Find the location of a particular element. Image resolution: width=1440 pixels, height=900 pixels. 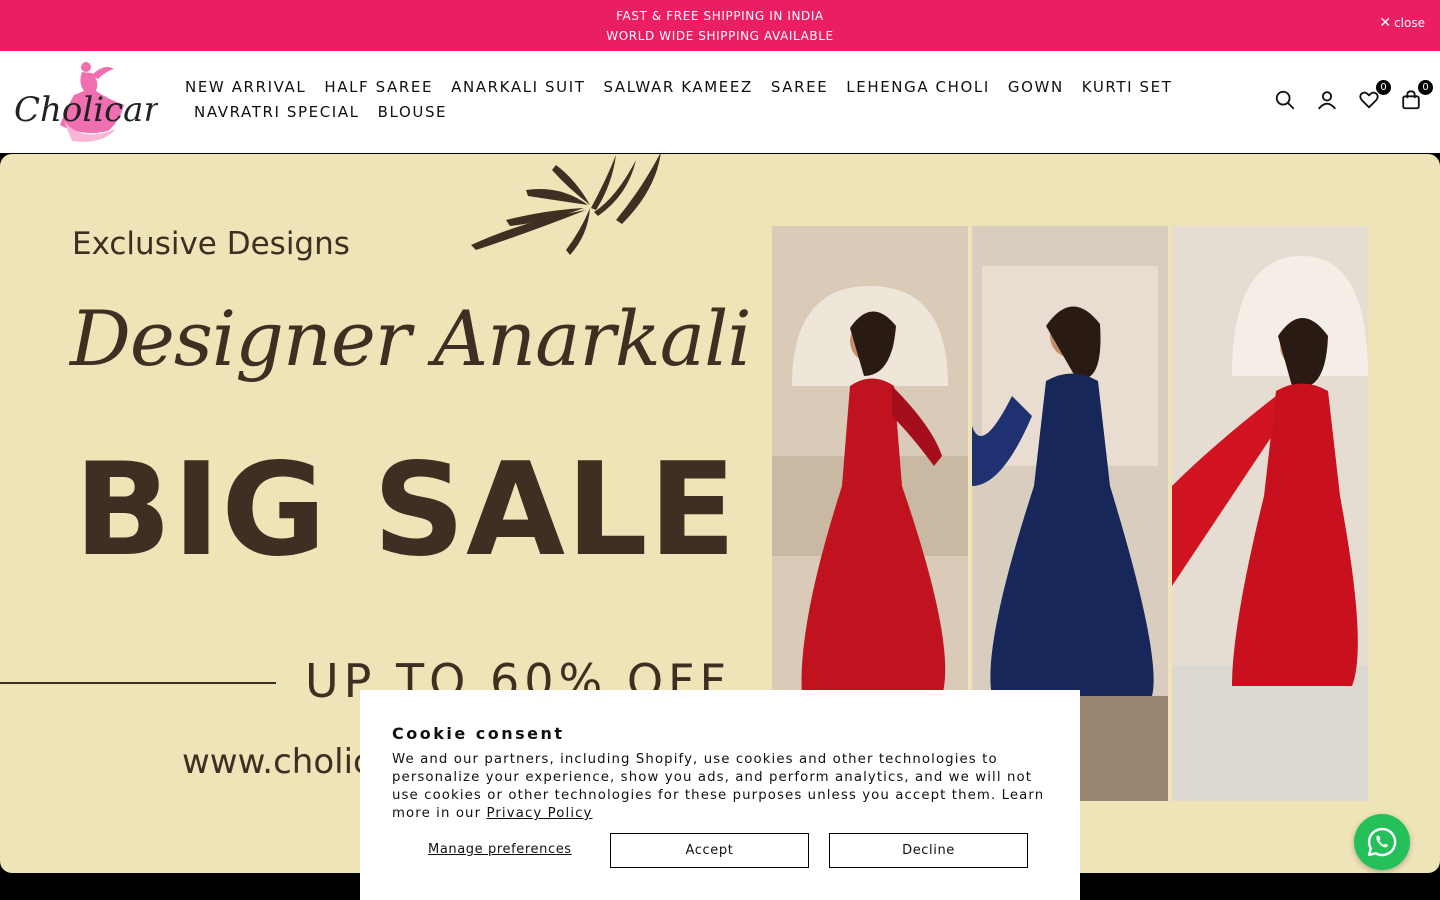

hero-divider-line is located at coordinates (138, 683).